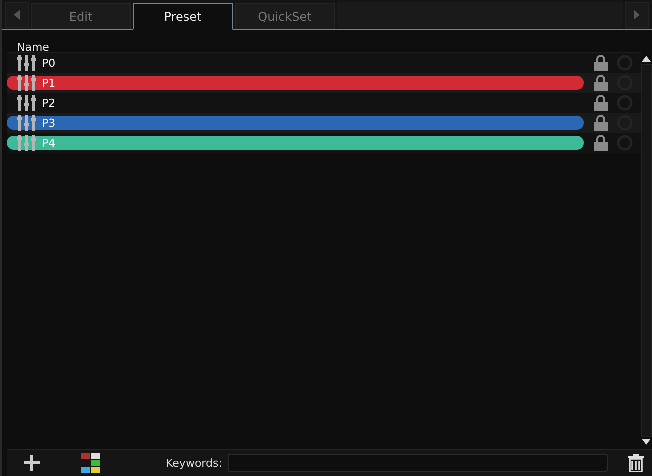 This screenshot has height=476, width=652. What do you see at coordinates (32, 463) in the screenshot?
I see `add-icon` at bounding box center [32, 463].